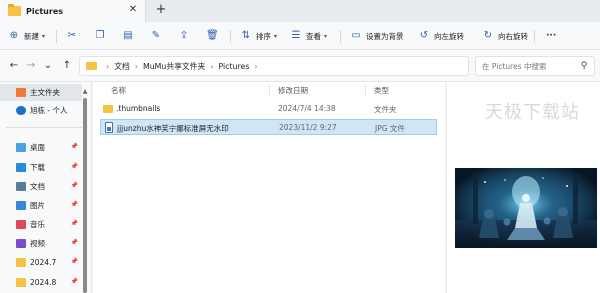 The width and height of the screenshot is (600, 293). I want to click on recent-locations-button: ⌄, so click(48, 66).